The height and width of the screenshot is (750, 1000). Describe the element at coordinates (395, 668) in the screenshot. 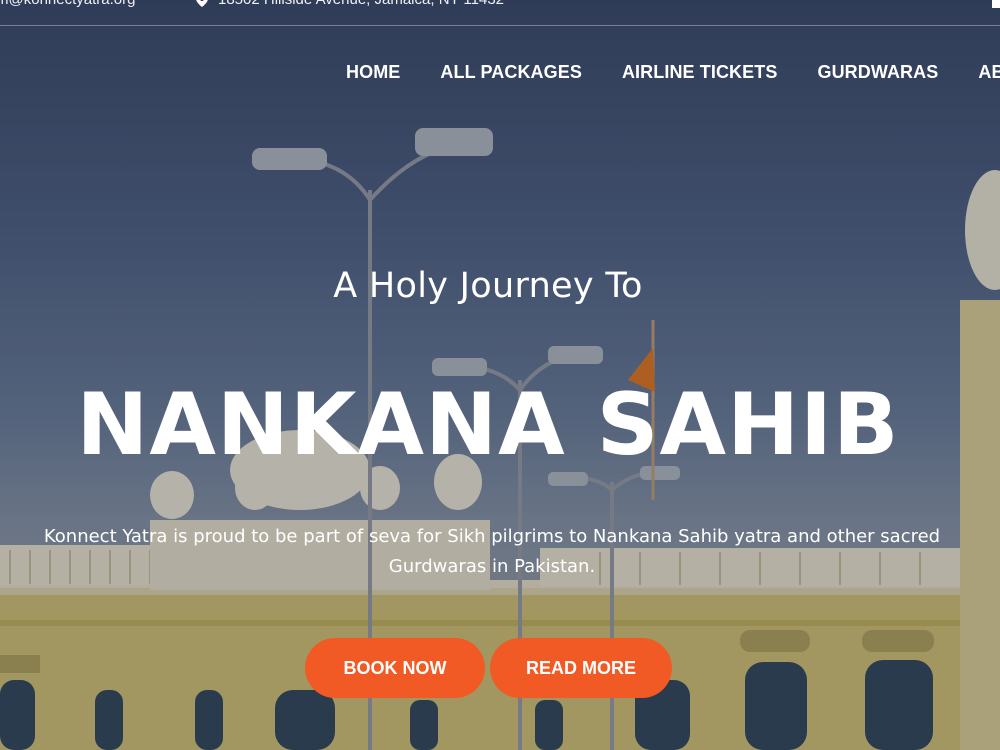

I see `book-now-button: BOOK NOW` at that location.